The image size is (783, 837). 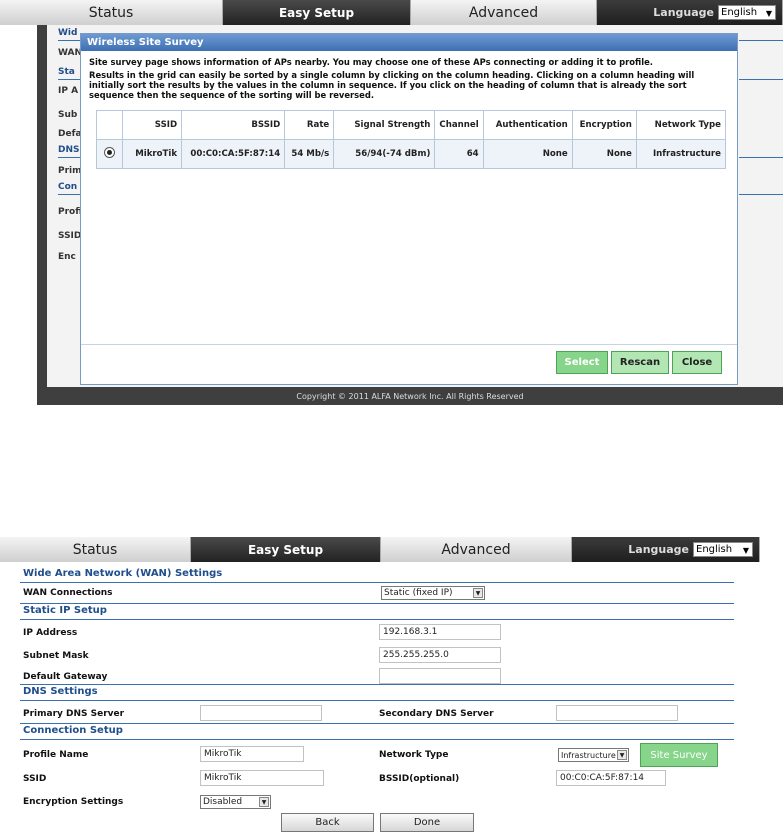 I want to click on primary-dns-label: Primary DNS Server, so click(x=74, y=714).